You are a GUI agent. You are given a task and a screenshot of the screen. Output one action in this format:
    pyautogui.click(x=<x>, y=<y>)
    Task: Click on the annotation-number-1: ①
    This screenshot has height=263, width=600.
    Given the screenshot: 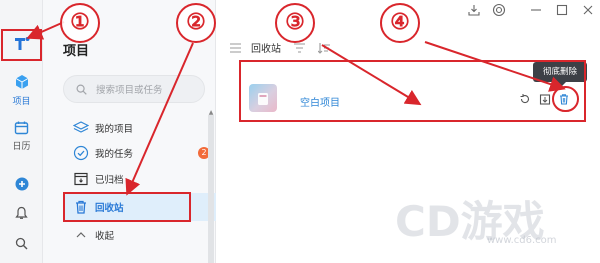 What is the action you would take?
    pyautogui.click(x=80, y=23)
    